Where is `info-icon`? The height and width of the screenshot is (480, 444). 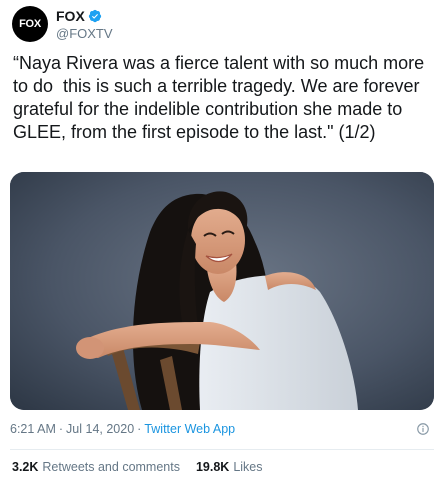
info-icon is located at coordinates (423, 429).